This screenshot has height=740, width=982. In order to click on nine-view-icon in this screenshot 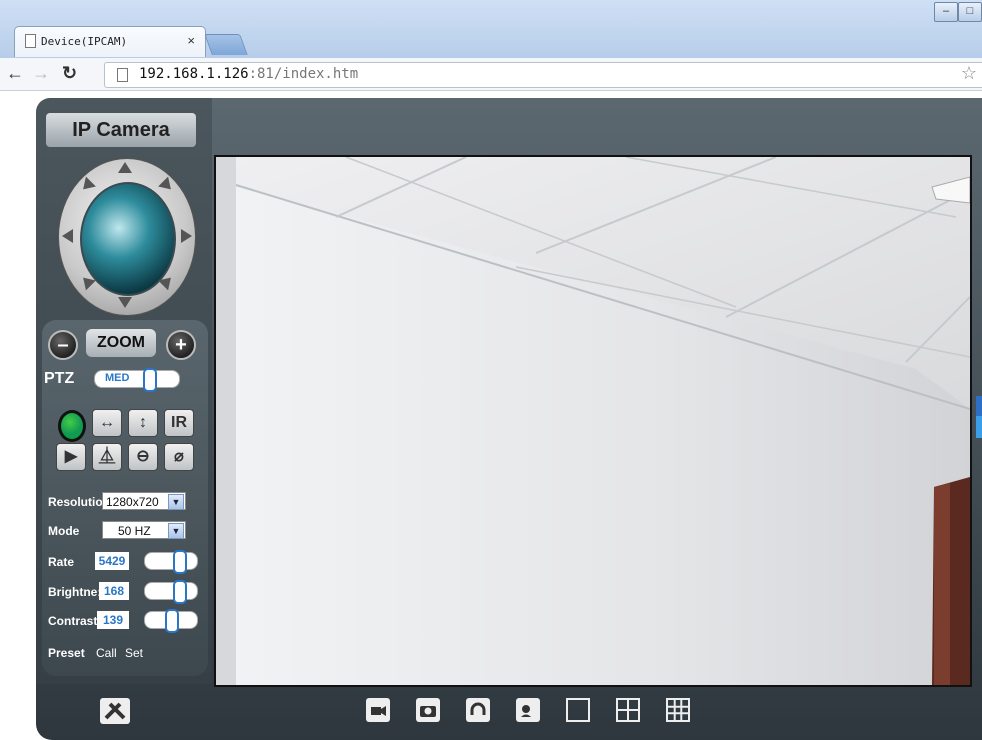, I will do `click(678, 710)`.